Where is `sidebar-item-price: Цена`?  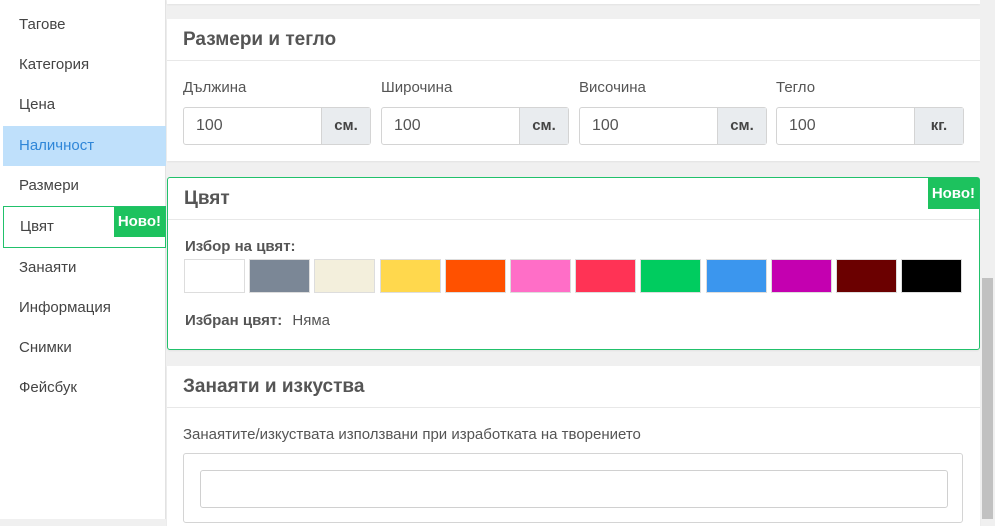 sidebar-item-price: Цена is located at coordinates (84, 105).